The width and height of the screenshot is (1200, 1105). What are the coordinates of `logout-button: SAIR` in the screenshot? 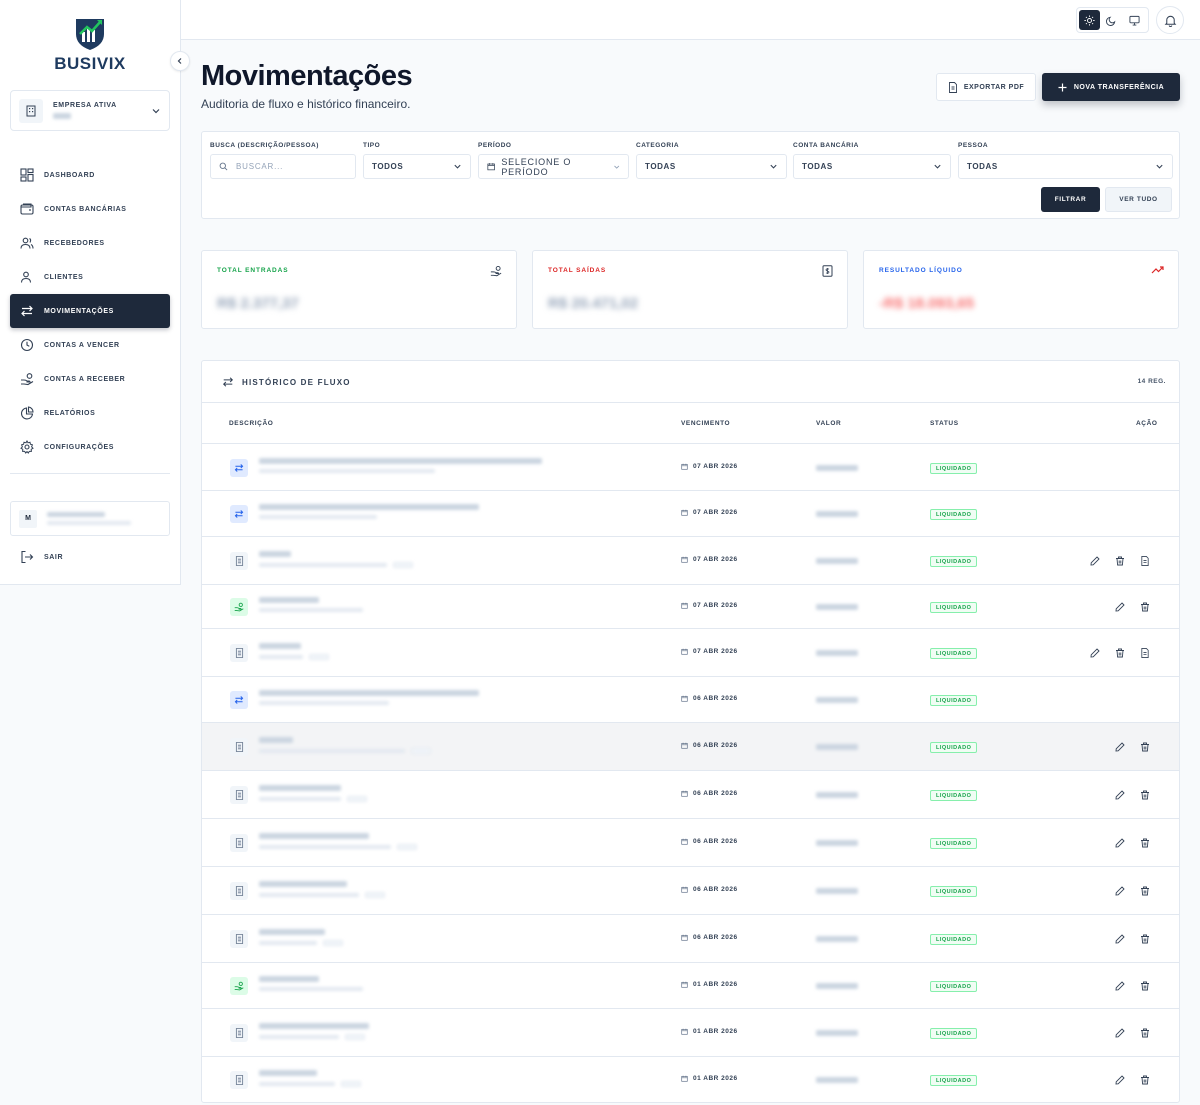 It's located at (41, 557).